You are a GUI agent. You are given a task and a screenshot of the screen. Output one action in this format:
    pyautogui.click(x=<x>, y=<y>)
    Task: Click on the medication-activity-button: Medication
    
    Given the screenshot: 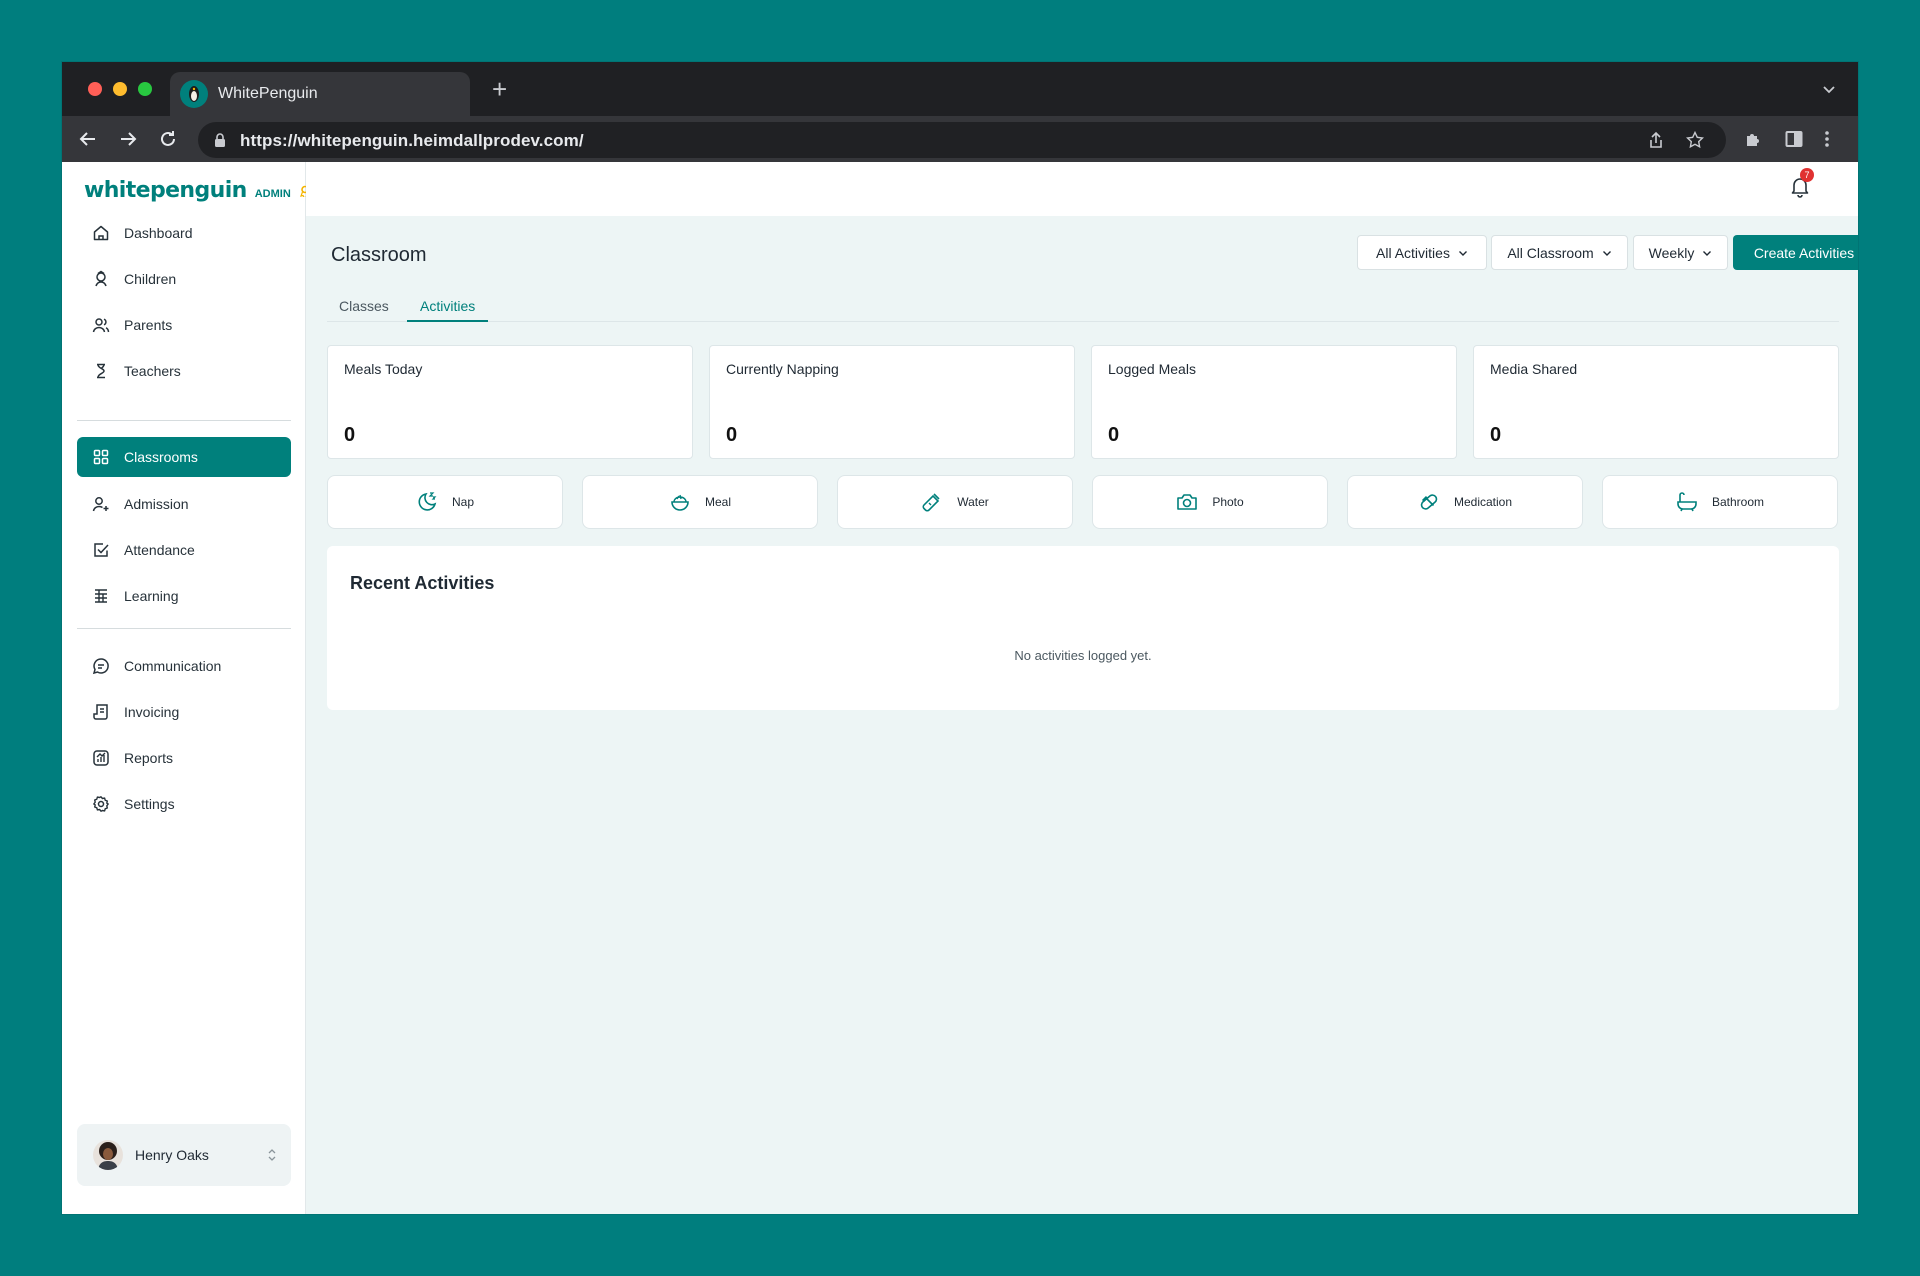 What is the action you would take?
    pyautogui.click(x=1465, y=502)
    